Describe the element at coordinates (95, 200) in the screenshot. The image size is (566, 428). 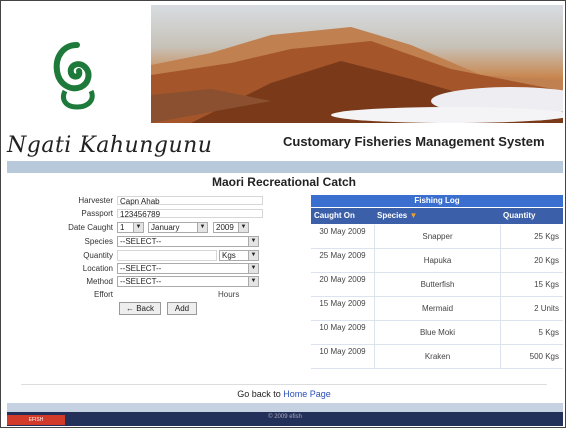
I see `harvester-label: Harvester` at that location.